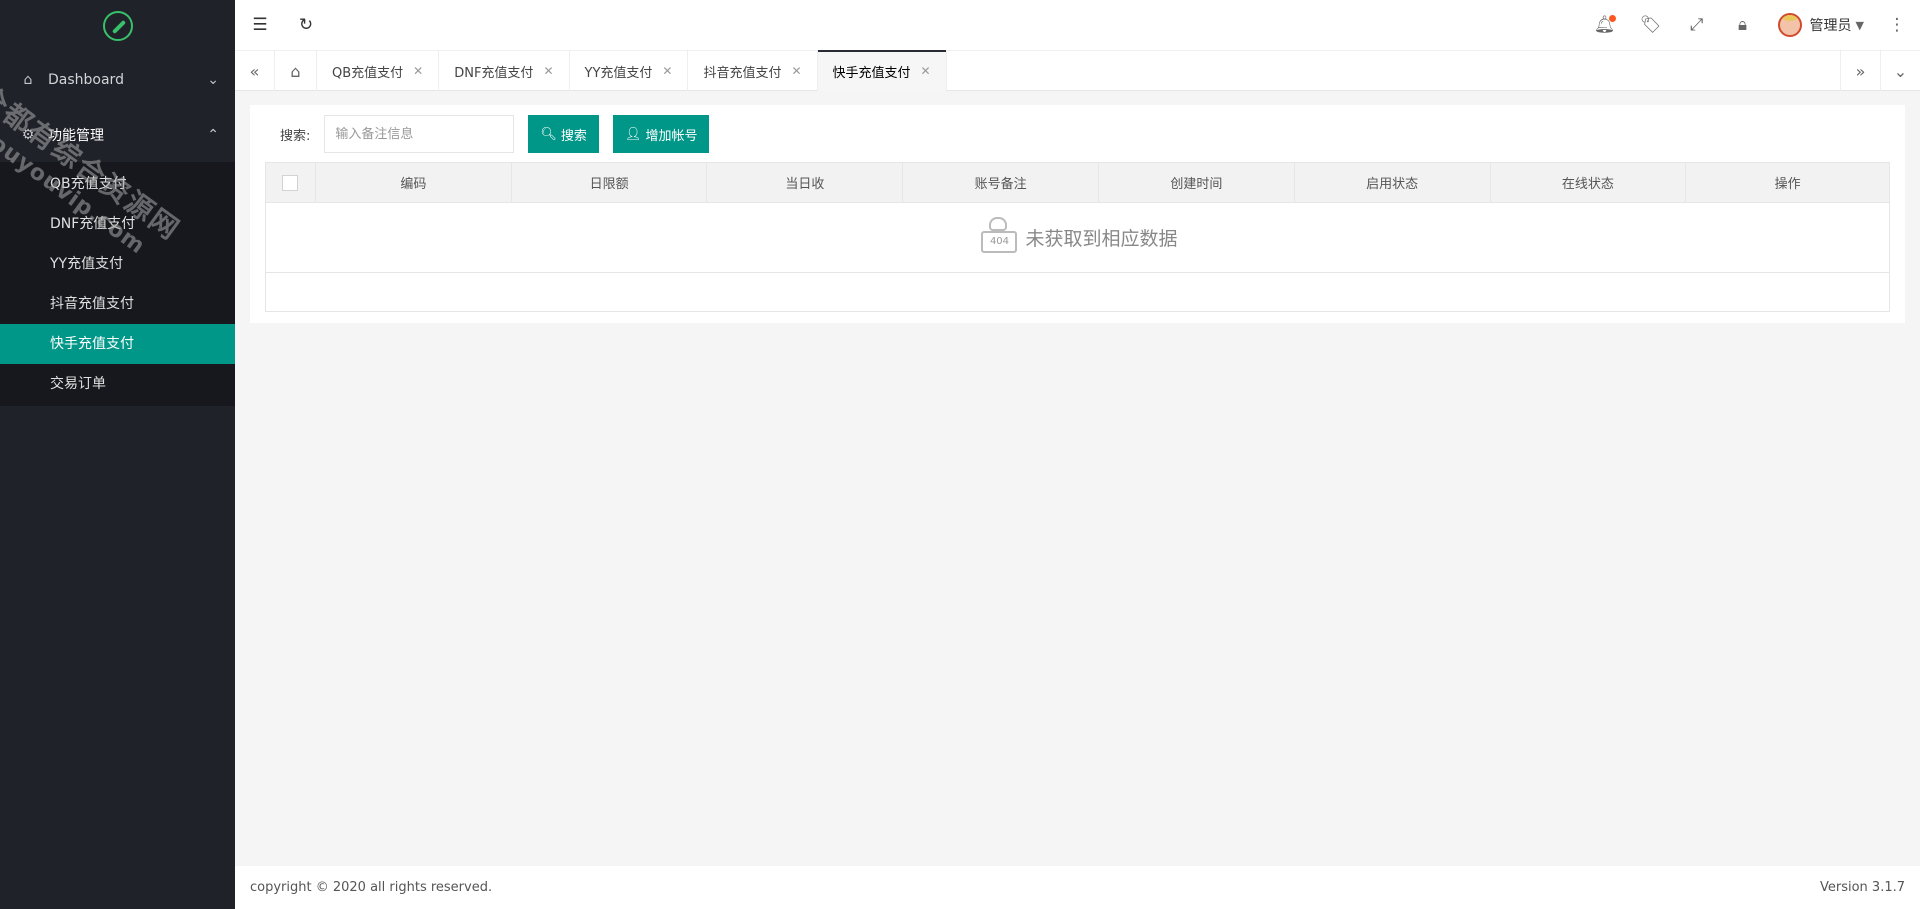 The height and width of the screenshot is (909, 1920). Describe the element at coordinates (633, 134) in the screenshot. I see `add-user-icon: 👤︎` at that location.